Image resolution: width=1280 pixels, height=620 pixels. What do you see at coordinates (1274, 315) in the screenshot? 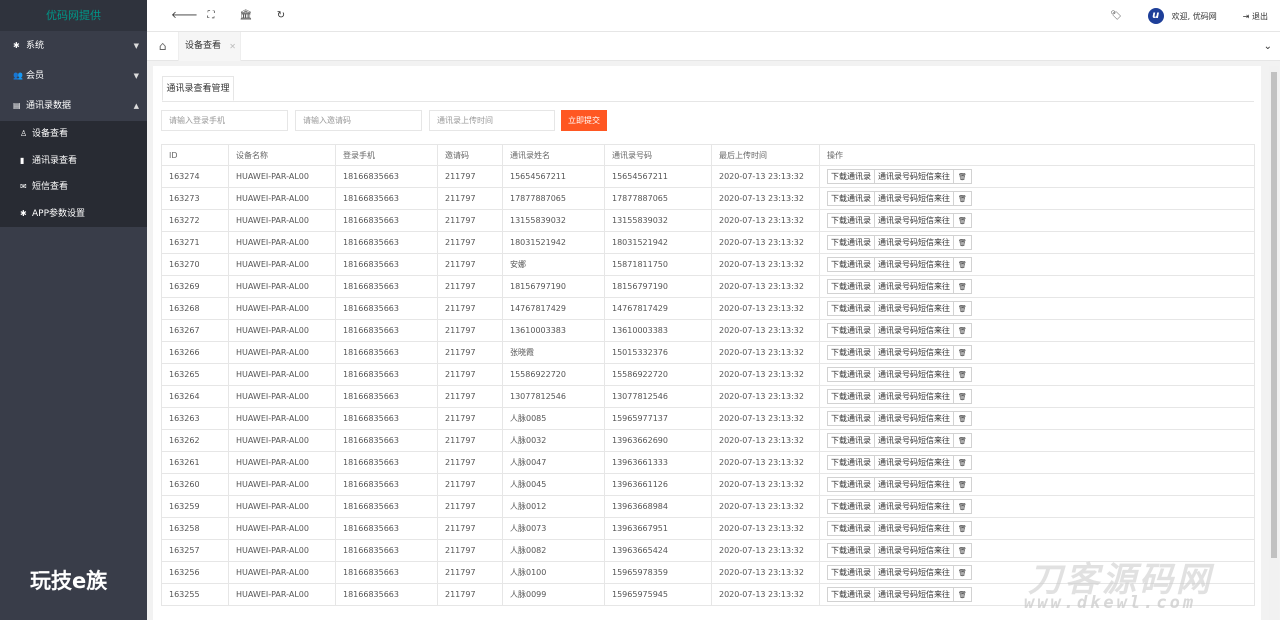
I see `scrollbar-thumb` at bounding box center [1274, 315].